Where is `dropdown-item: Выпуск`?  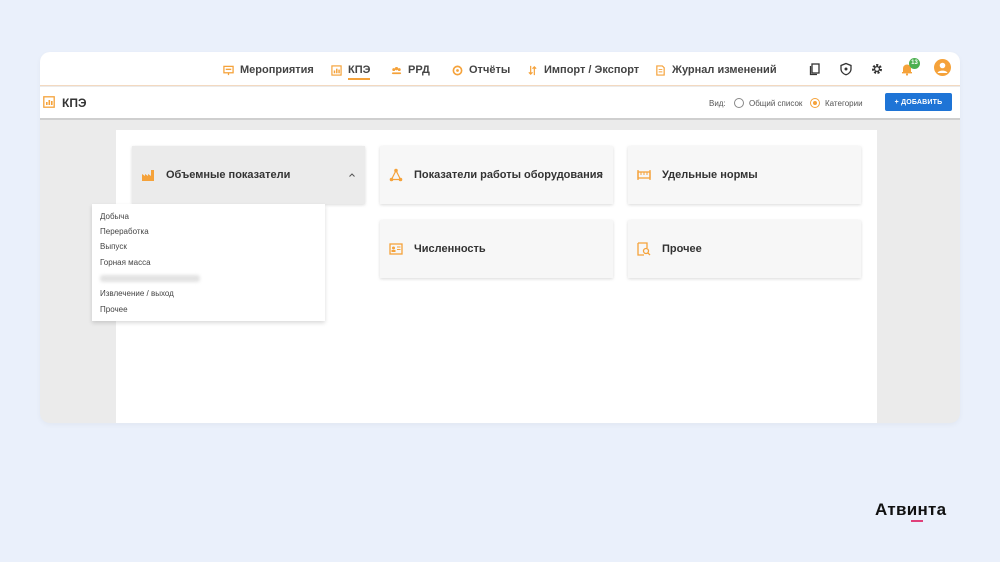
dropdown-item: Выпуск is located at coordinates (113, 246).